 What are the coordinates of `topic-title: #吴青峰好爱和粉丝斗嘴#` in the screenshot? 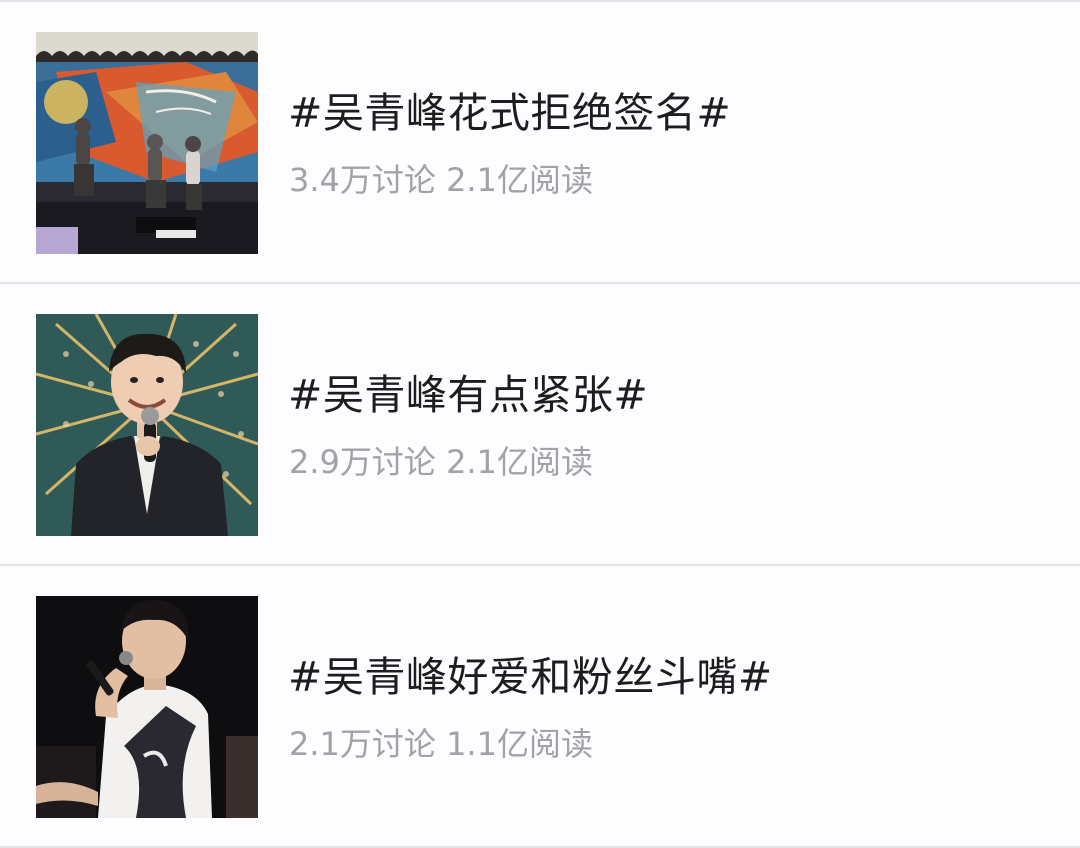 It's located at (530, 677).